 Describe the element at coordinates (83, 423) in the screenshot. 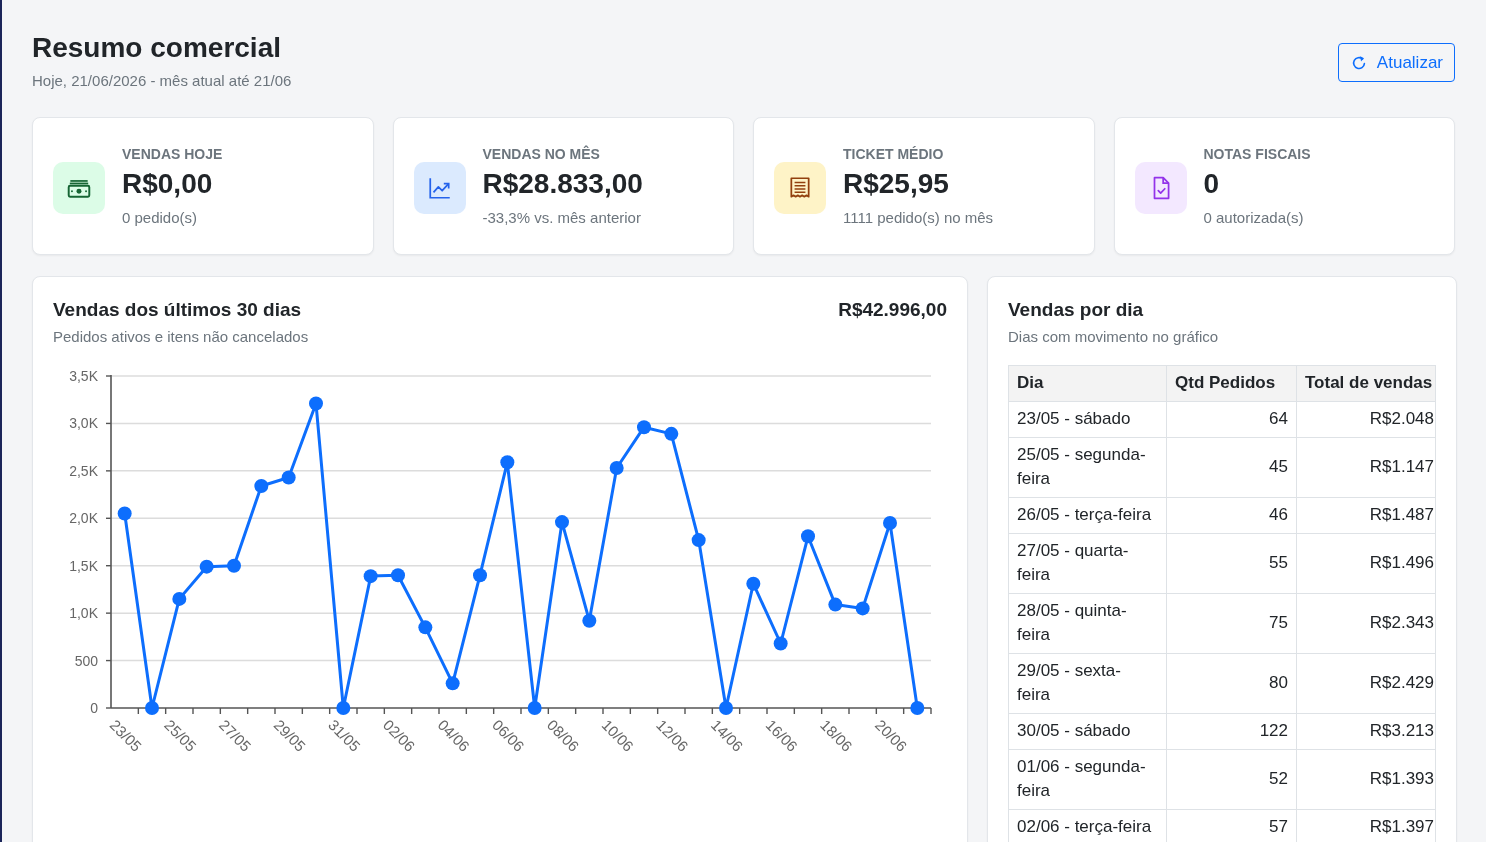

I see `y-tick-label: 3,0K` at that location.